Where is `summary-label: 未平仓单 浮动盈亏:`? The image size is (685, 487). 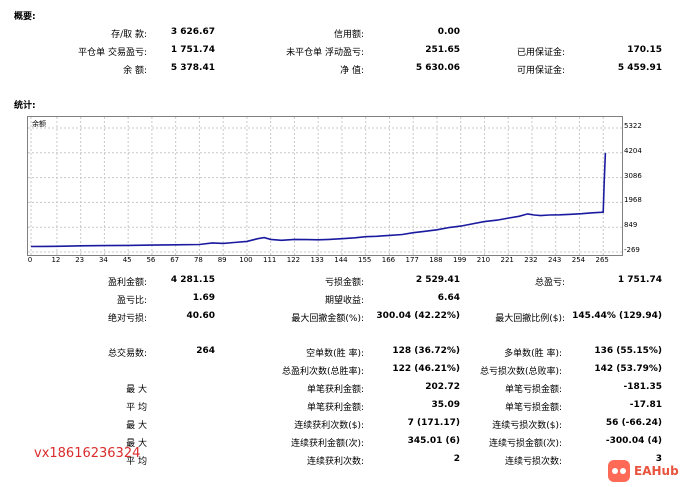 summary-label: 未平仓单 浮动盈亏: is located at coordinates (325, 53).